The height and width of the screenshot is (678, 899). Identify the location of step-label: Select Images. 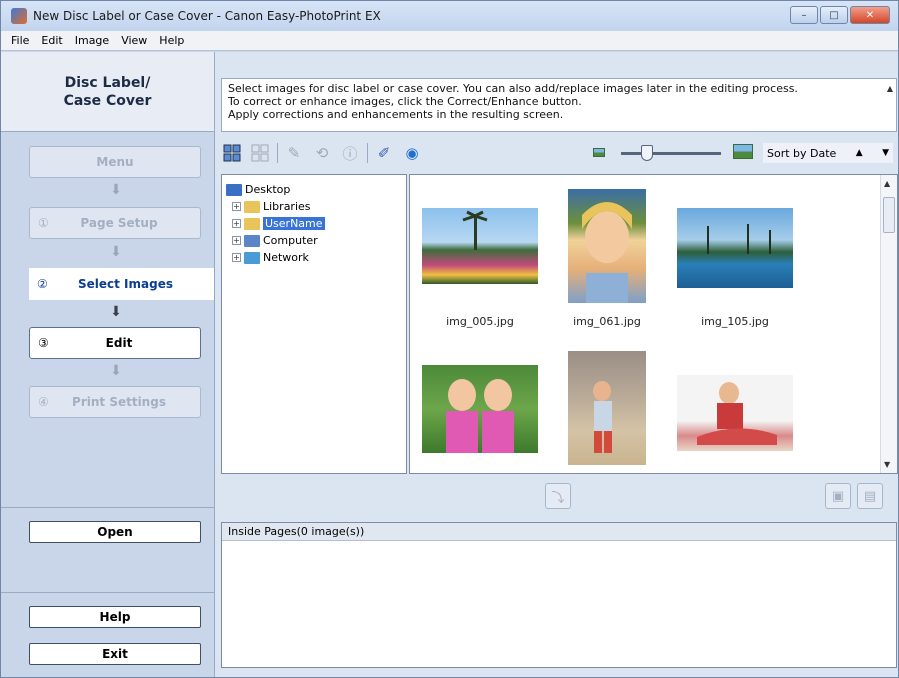
(125, 284).